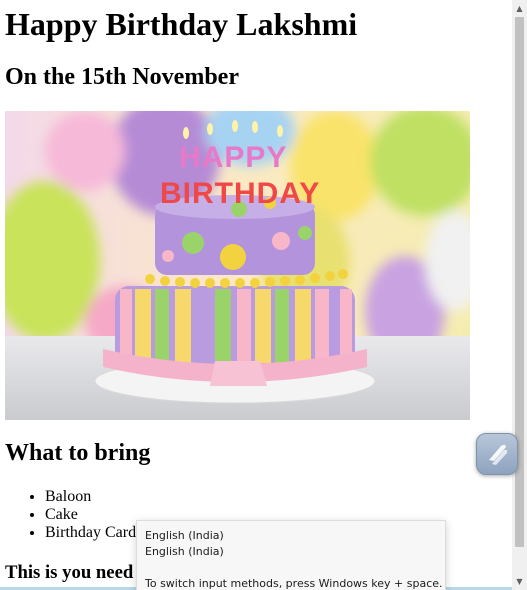 This screenshot has width=527, height=590. Describe the element at coordinates (519, 295) in the screenshot. I see `vertical-scrollbar: ▲ ▼` at that location.